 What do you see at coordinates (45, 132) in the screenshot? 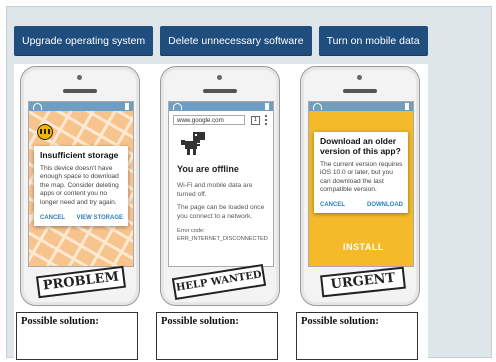
I see `taxi-app-icon` at bounding box center [45, 132].